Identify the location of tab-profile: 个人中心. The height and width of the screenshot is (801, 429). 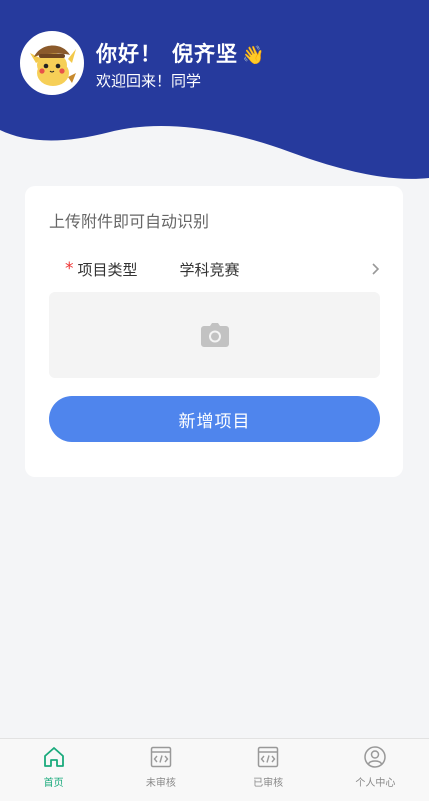
(375, 770).